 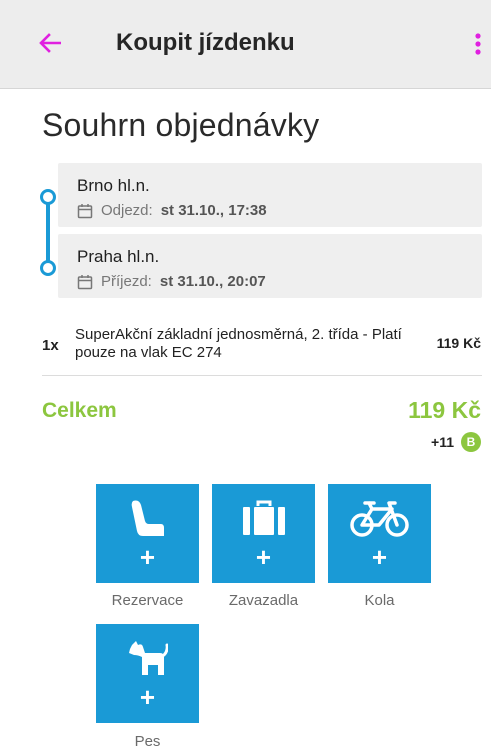 I want to click on dog-icon, so click(x=148, y=658).